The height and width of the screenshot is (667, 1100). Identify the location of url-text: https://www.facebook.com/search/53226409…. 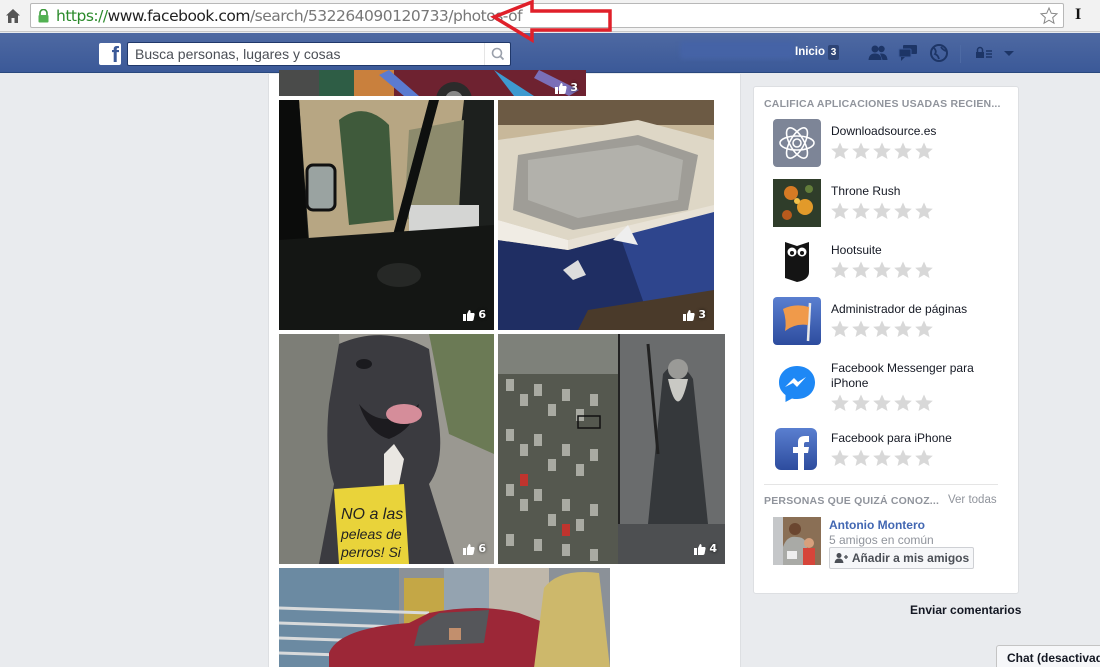
(289, 16).